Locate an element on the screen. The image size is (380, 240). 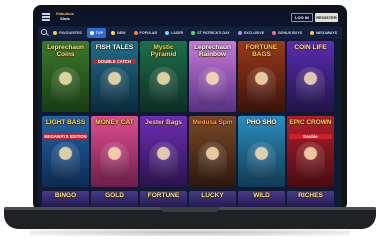
game-tile: LIGHT BASS MEGAWAYS EDITION is located at coordinates (65, 151).